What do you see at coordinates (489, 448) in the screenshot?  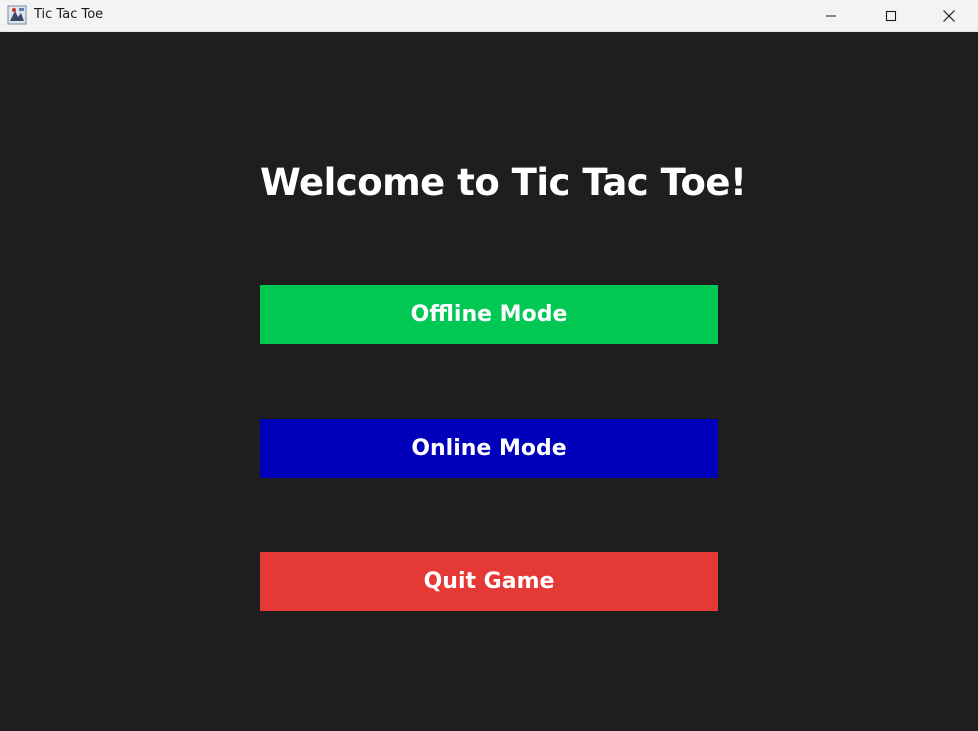 I see `online-mode-button: Online Mode` at bounding box center [489, 448].